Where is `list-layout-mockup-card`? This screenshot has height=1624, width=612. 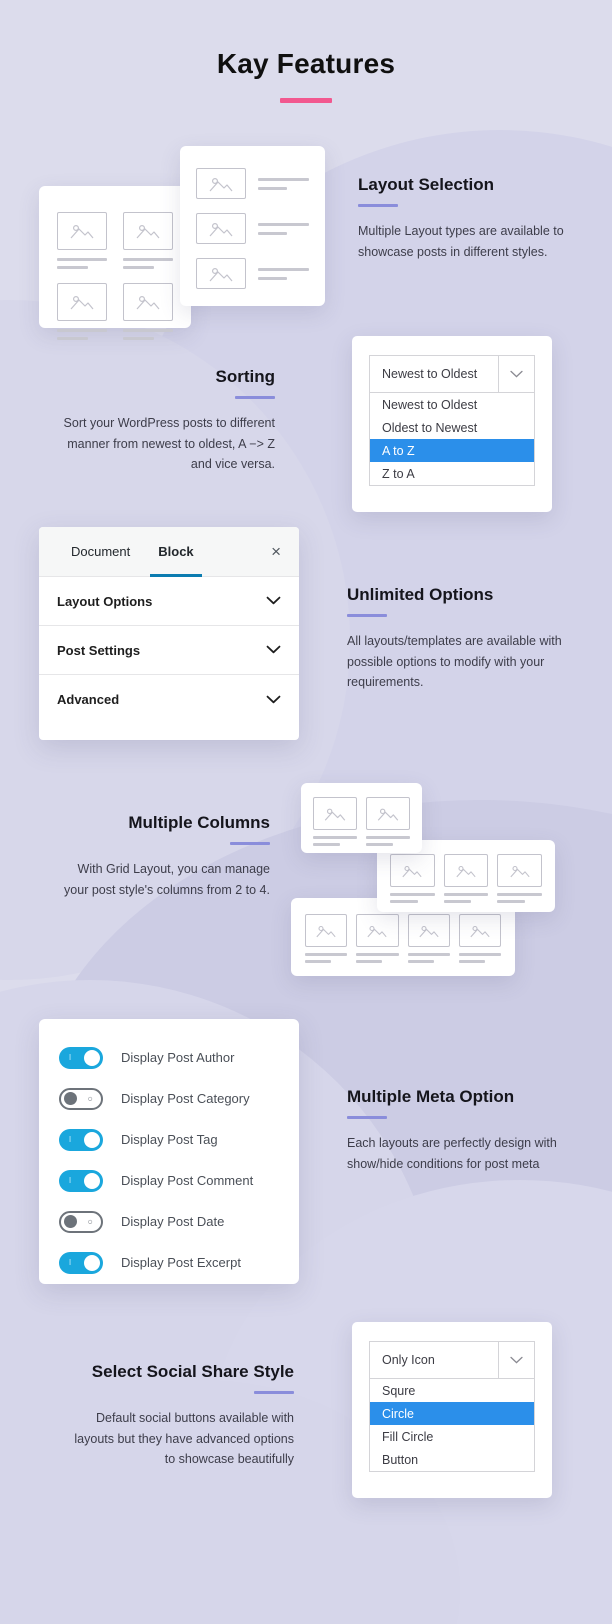
list-layout-mockup-card is located at coordinates (252, 226).